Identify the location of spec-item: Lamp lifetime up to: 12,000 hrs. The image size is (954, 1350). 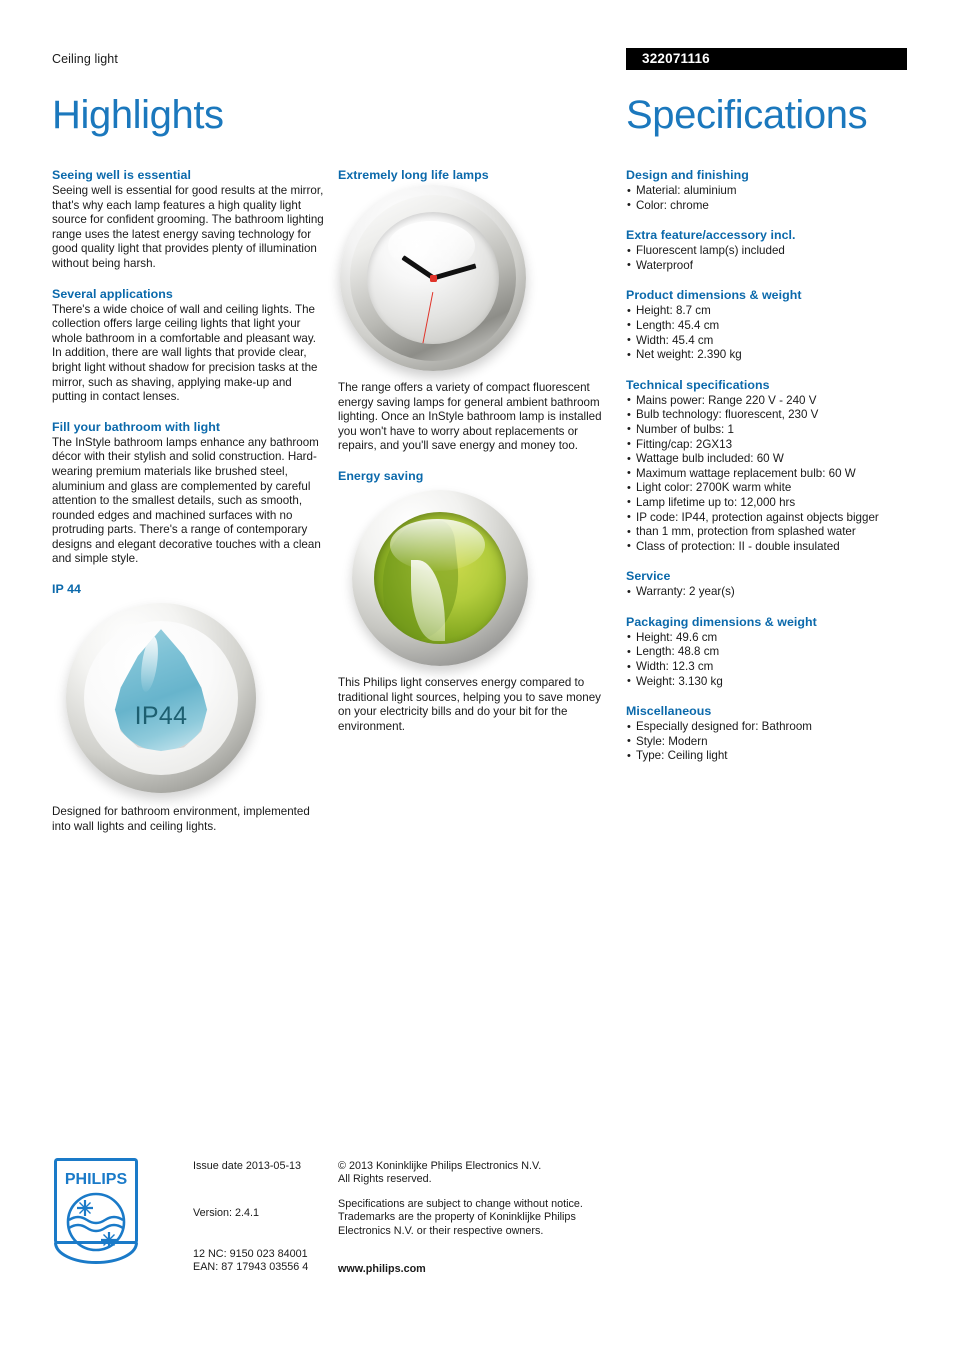
(770, 503).